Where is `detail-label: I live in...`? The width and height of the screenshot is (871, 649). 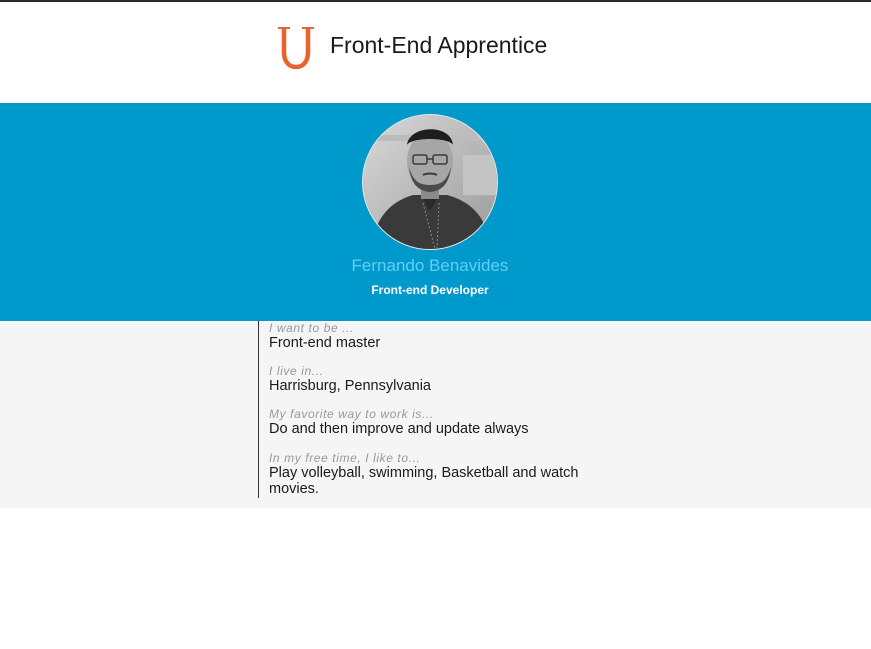 detail-label: I live in... is located at coordinates (296, 371).